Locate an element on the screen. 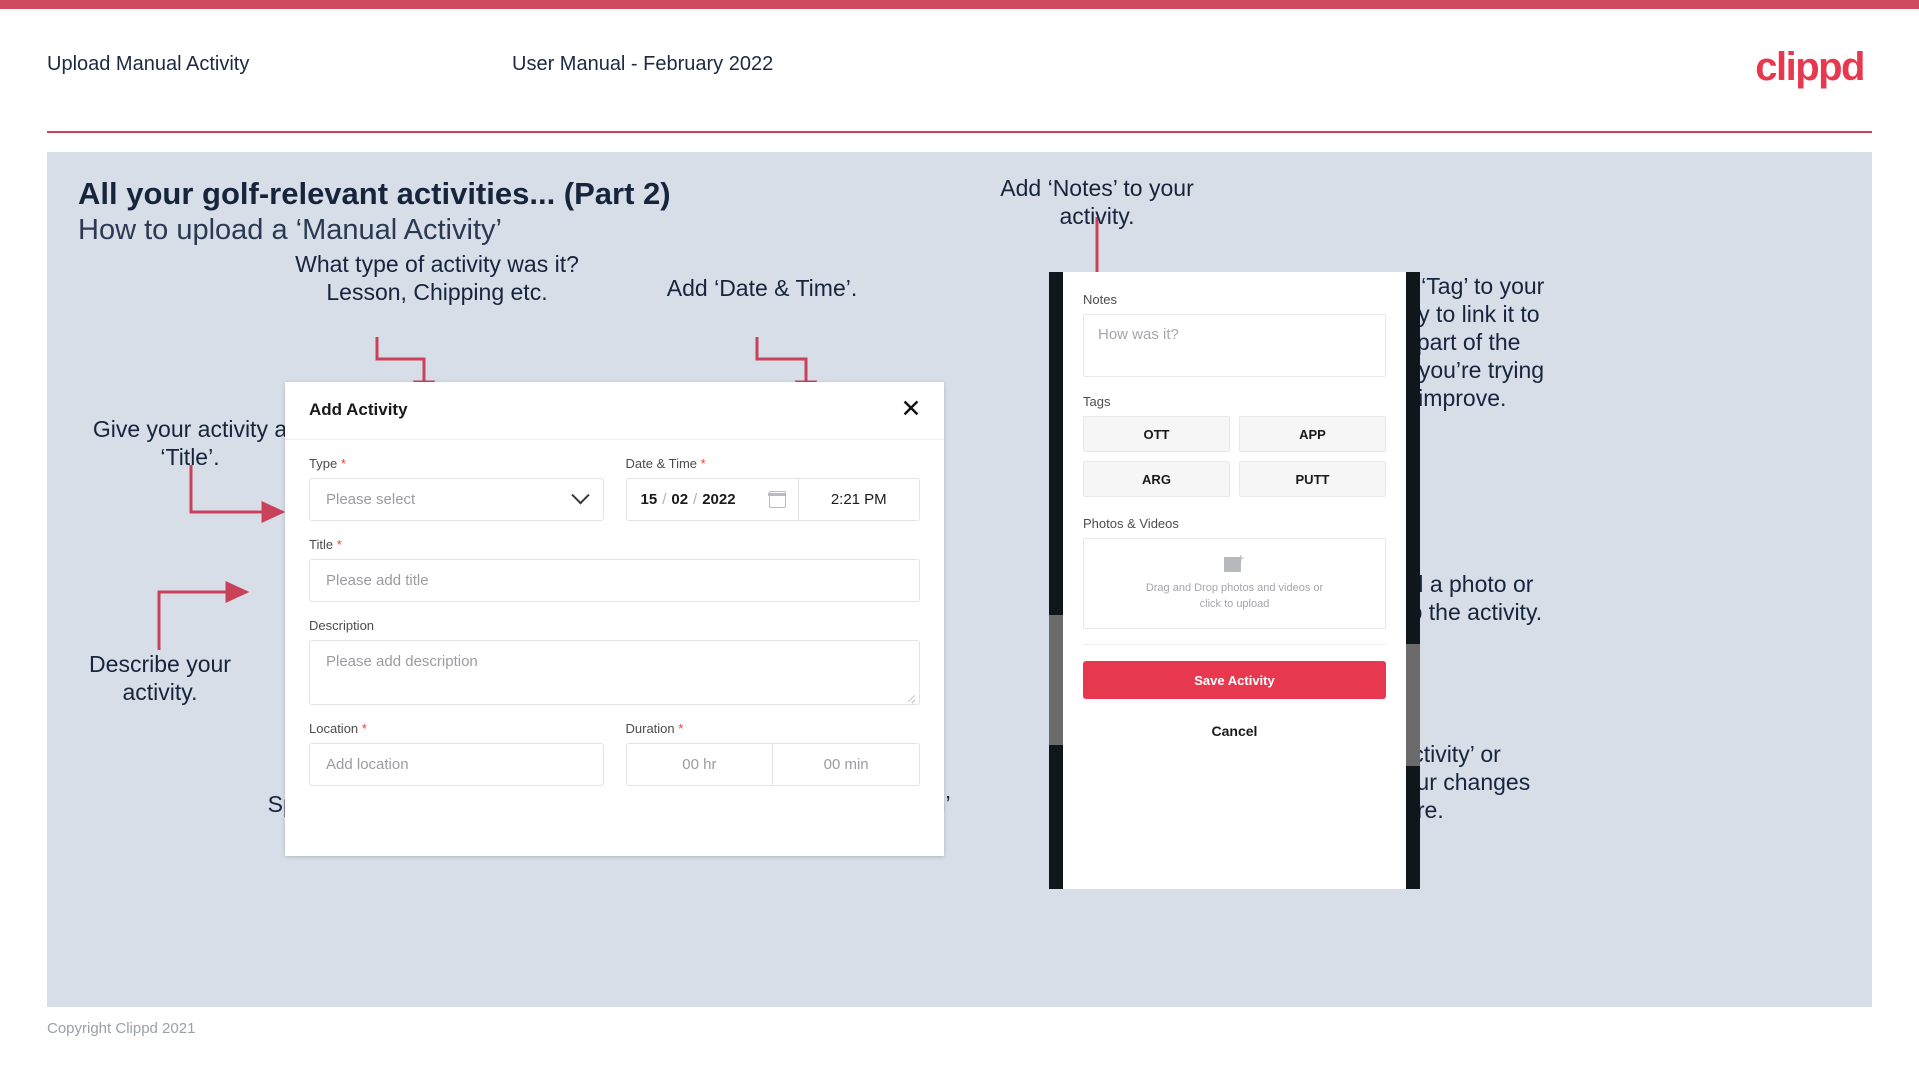 This screenshot has width=1919, height=1079. field-duration: Duration * 00 hr 00 min is located at coordinates (773, 753).